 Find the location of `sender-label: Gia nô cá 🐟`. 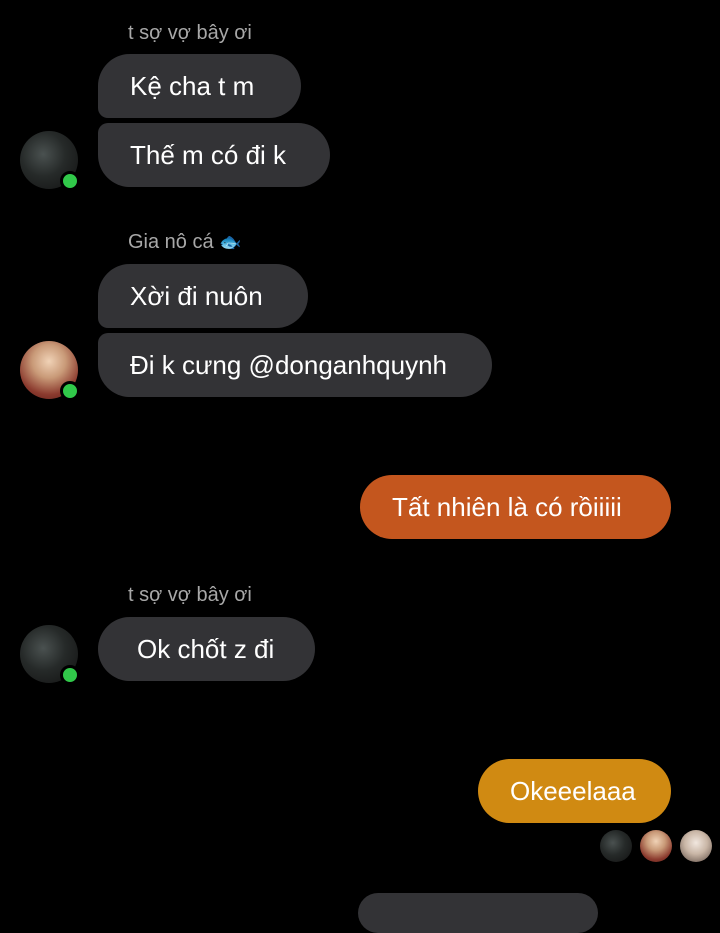

sender-label: Gia nô cá 🐟 is located at coordinates (185, 242).